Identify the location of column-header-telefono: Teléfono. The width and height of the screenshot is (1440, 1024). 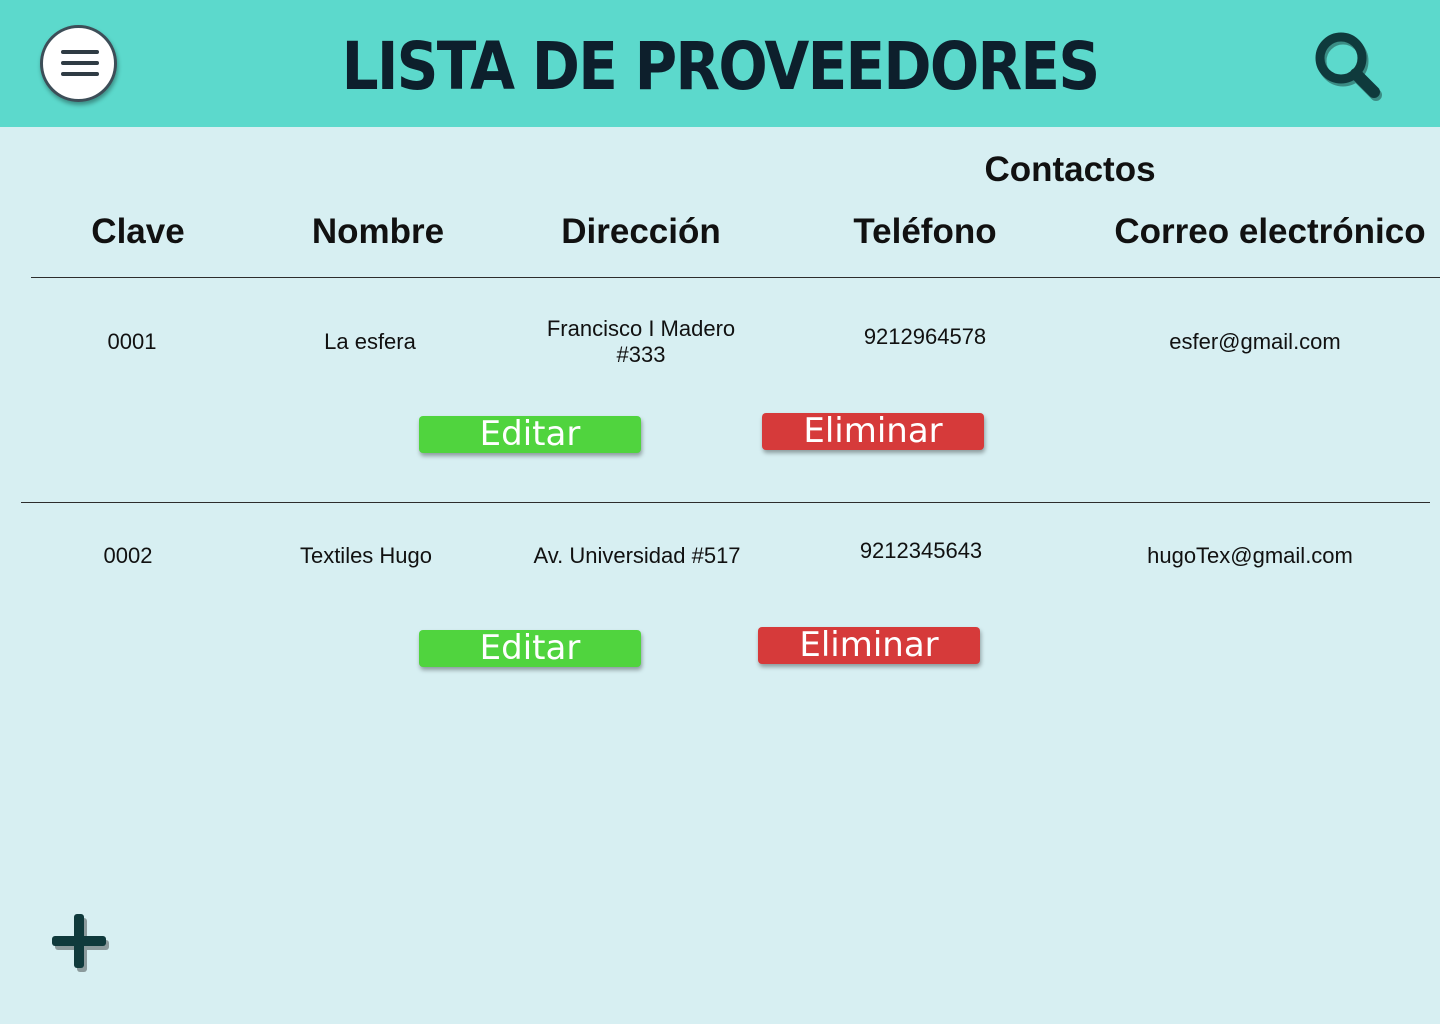
(925, 231).